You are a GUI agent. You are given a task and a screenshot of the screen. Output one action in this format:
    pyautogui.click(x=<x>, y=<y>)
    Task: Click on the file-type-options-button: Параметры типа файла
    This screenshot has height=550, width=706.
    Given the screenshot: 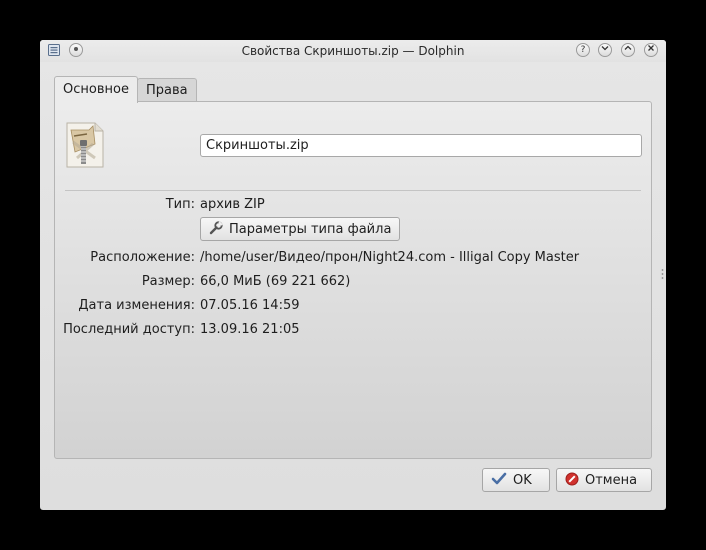 What is the action you would take?
    pyautogui.click(x=300, y=229)
    